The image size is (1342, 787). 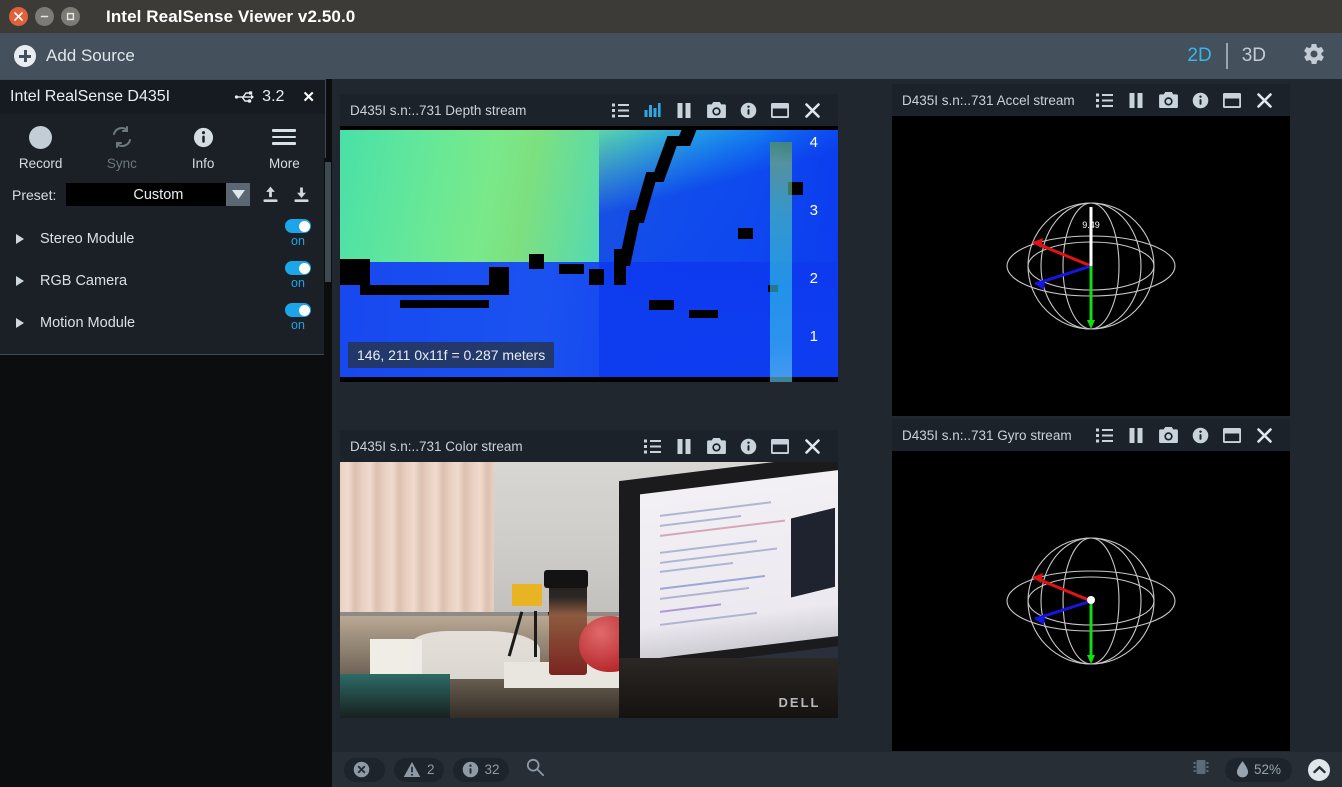 I want to click on error-circle-icon, so click(x=361, y=769).